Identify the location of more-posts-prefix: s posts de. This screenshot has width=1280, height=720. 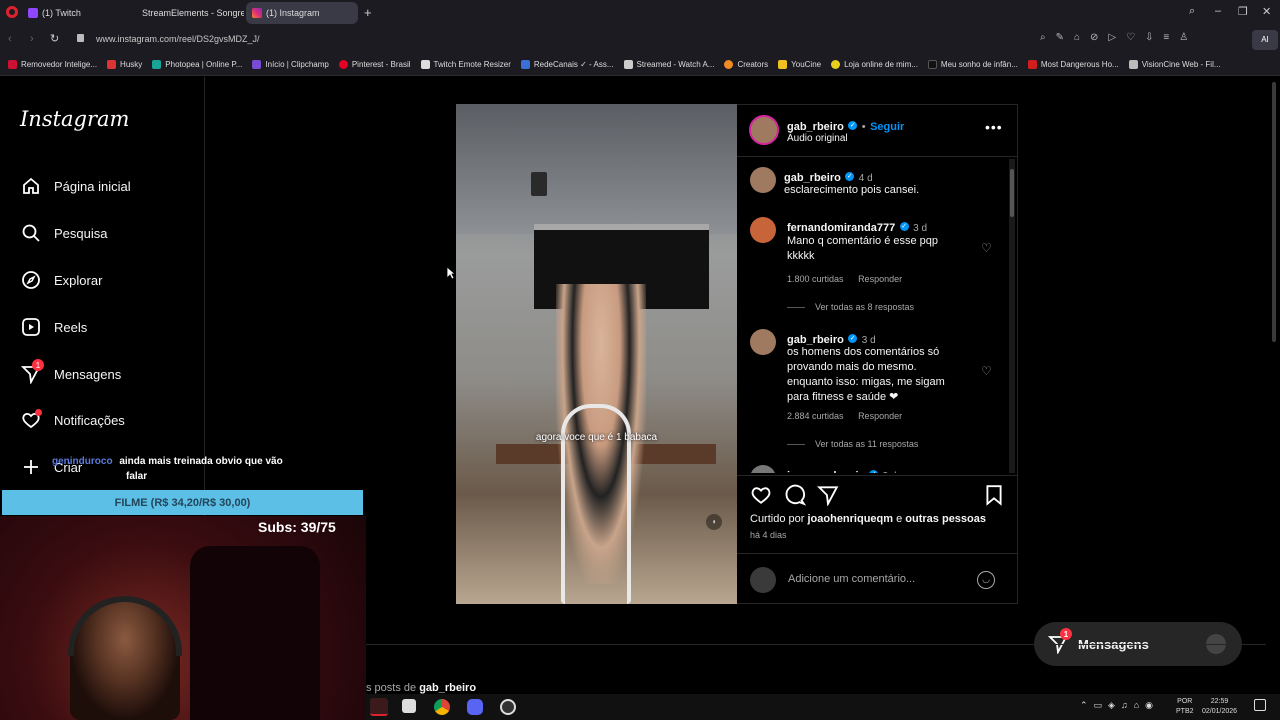
(391, 688).